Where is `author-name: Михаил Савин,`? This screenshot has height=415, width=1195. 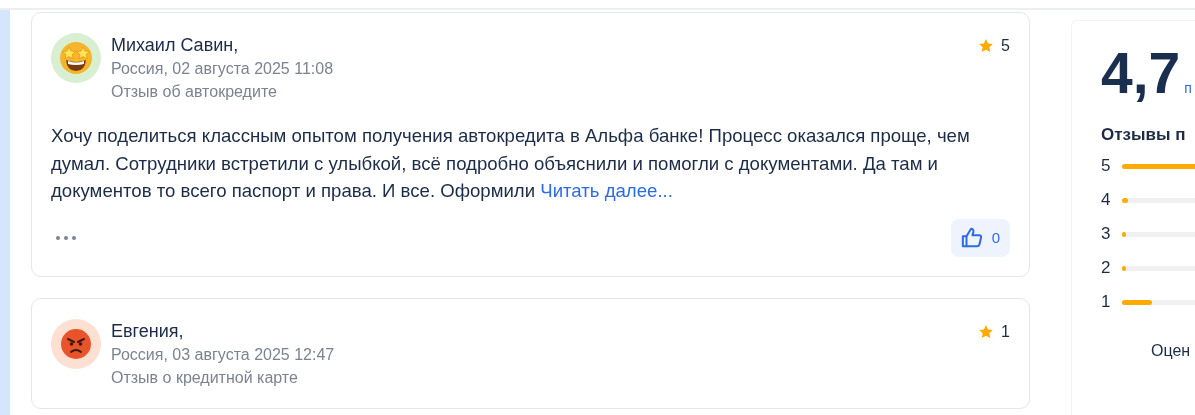
author-name: Михаил Савин, is located at coordinates (175, 45).